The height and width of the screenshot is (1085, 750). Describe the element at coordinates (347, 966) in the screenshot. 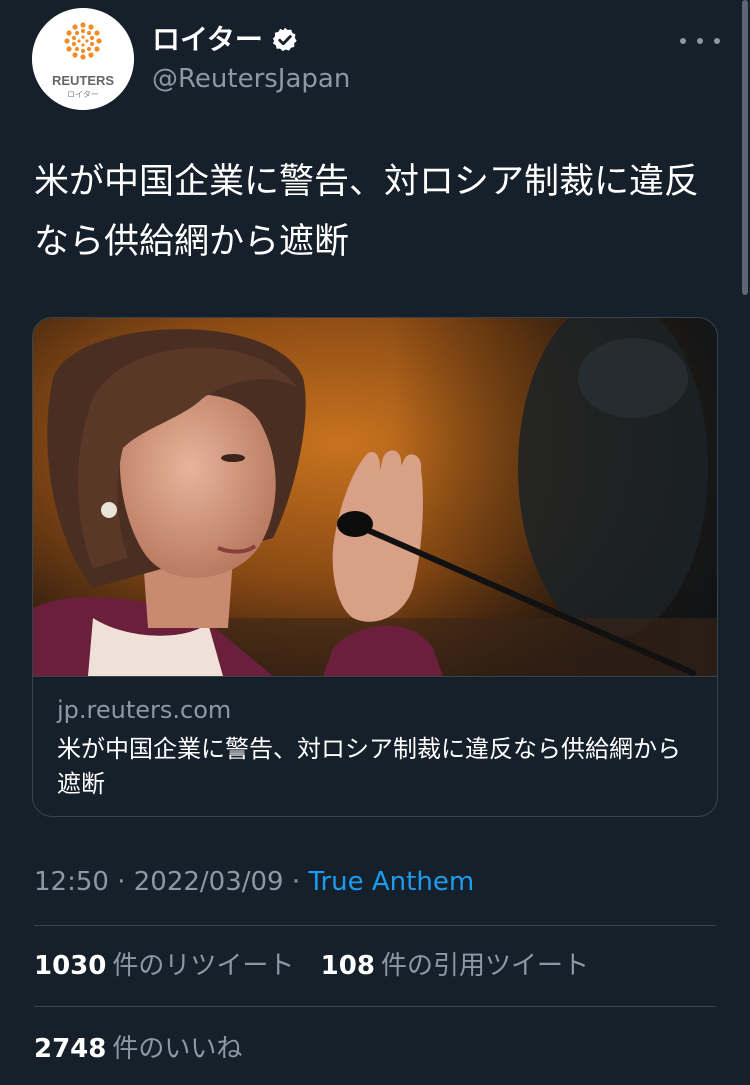

I see `quotes-count: 108` at that location.